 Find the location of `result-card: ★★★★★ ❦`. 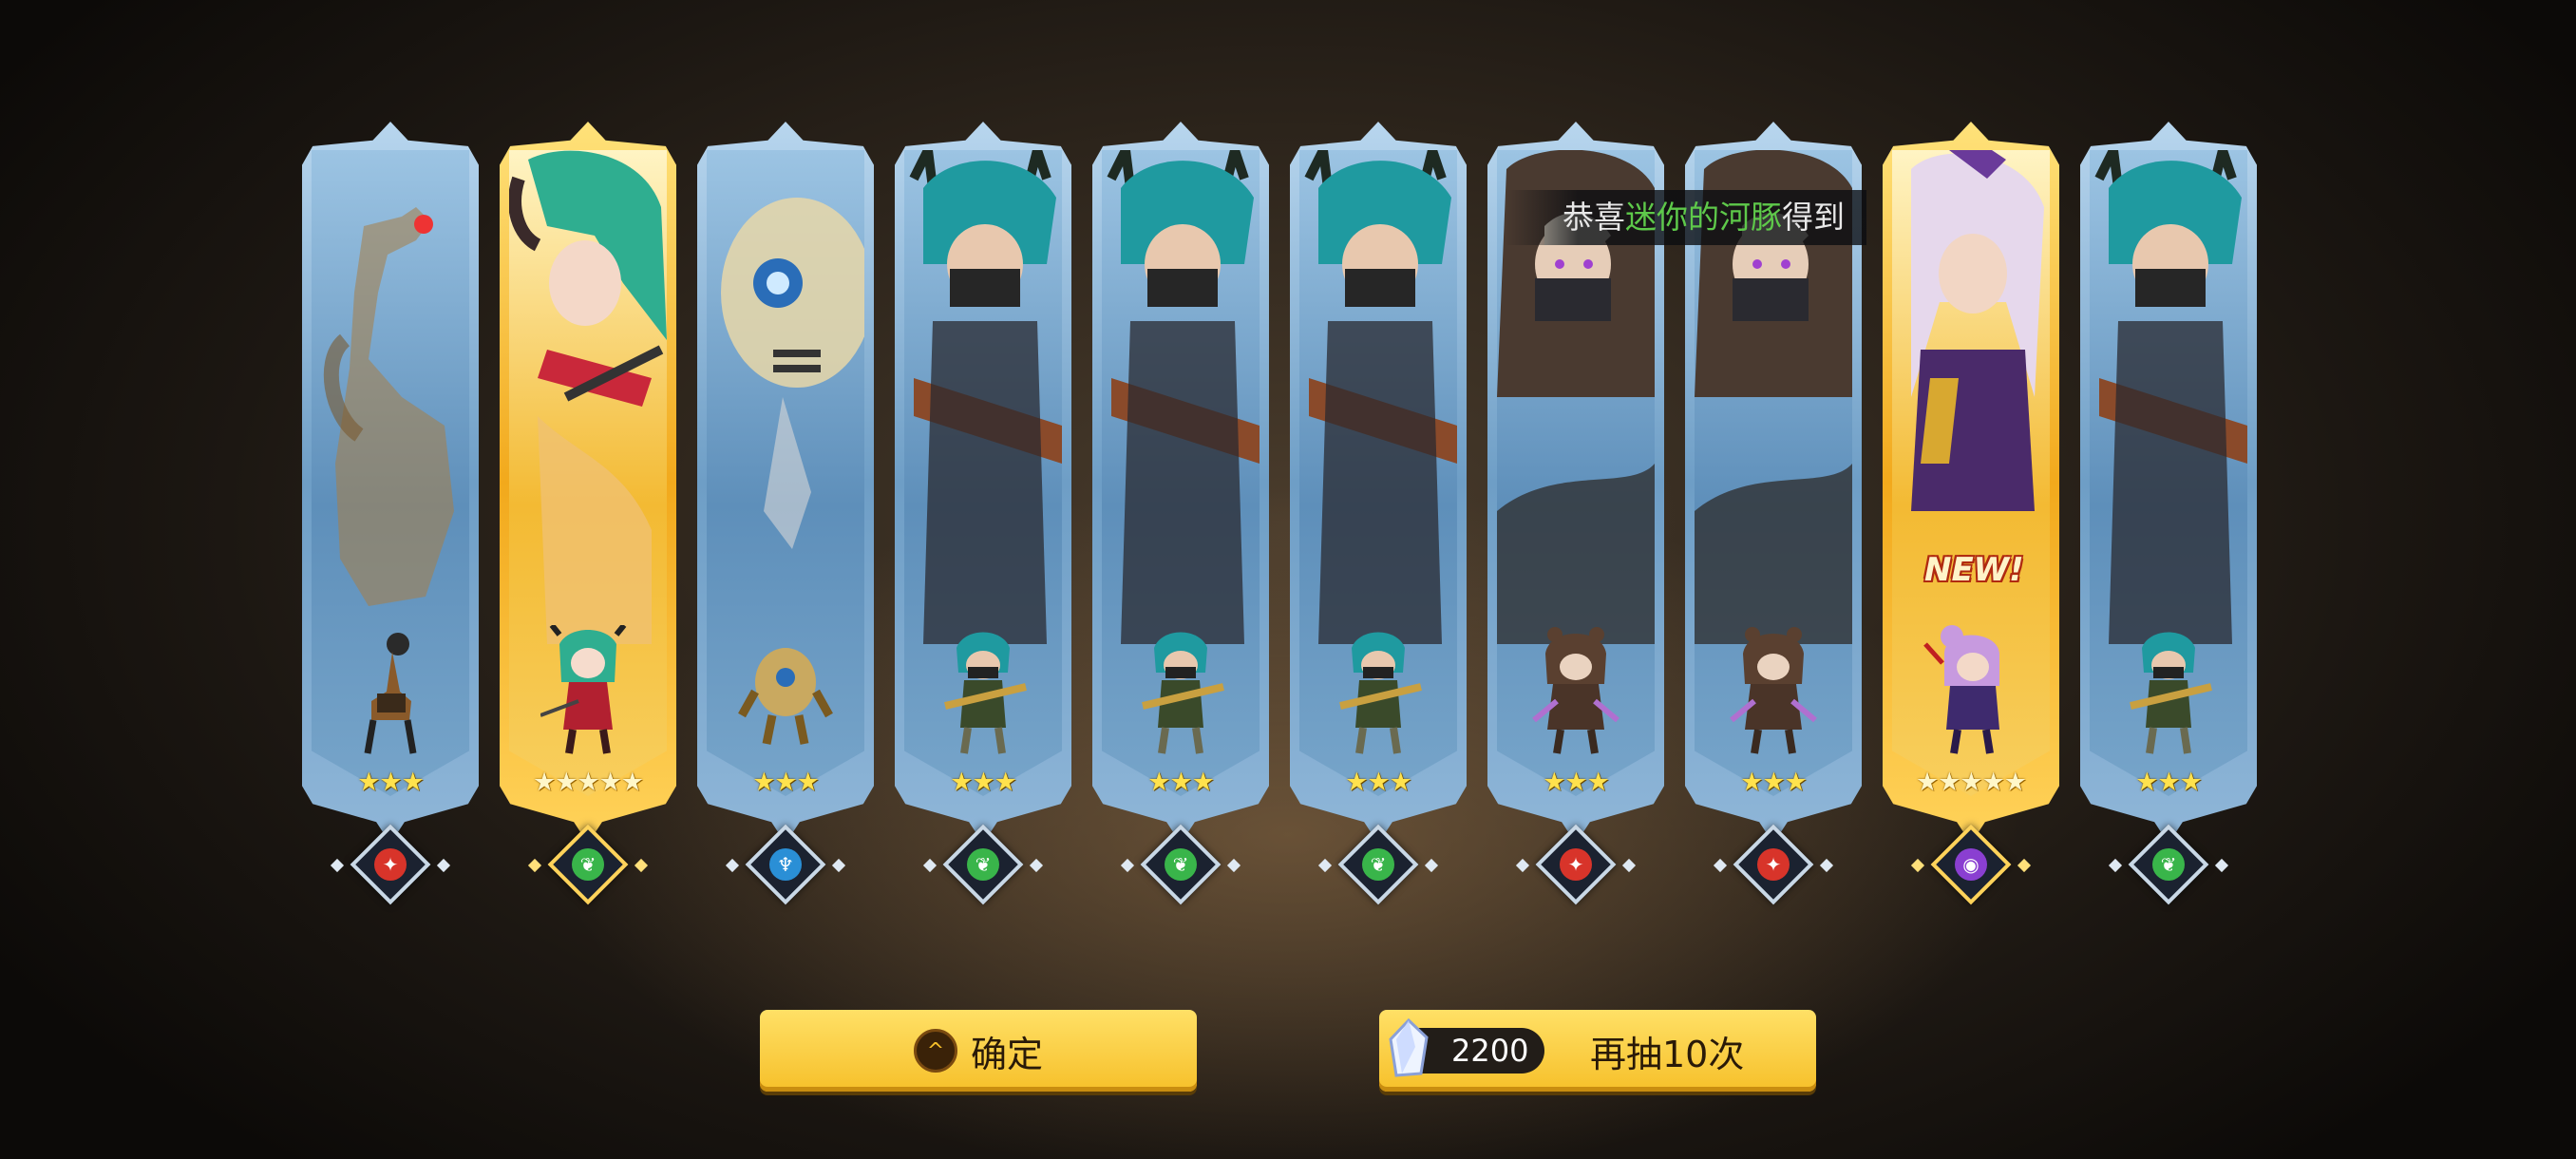

result-card: ★★★★★ ❦ is located at coordinates (588, 513).